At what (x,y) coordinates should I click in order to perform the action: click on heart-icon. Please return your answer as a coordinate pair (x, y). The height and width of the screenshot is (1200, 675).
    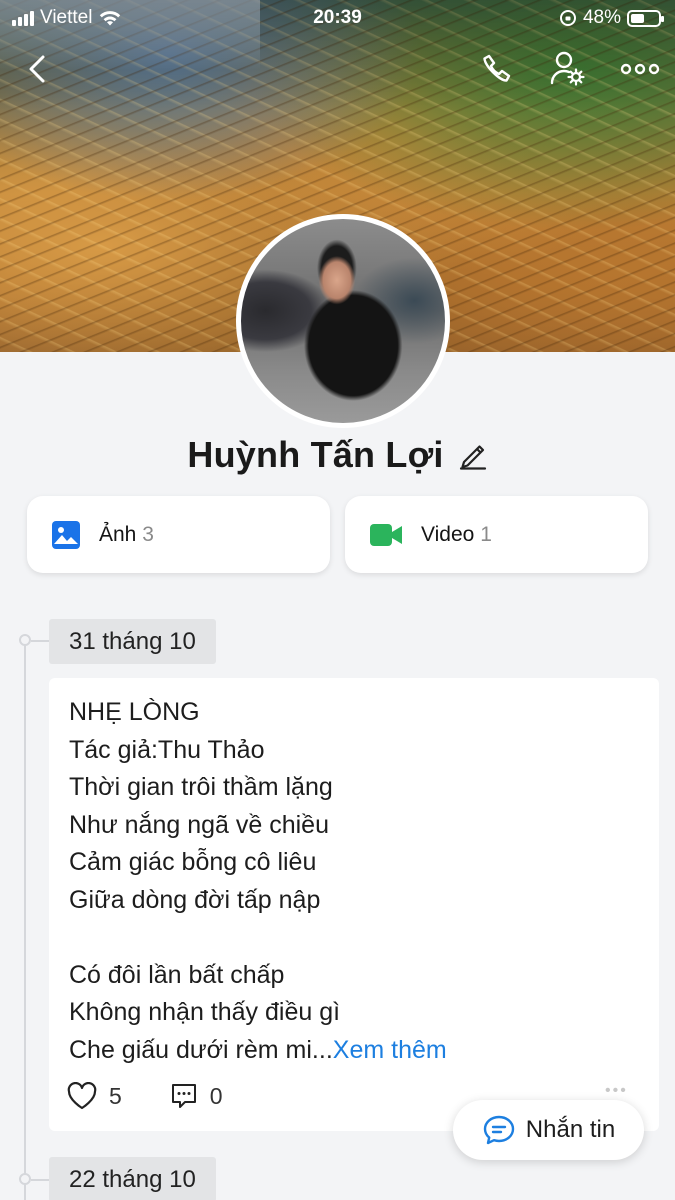
    Looking at the image, I should click on (82, 1096).